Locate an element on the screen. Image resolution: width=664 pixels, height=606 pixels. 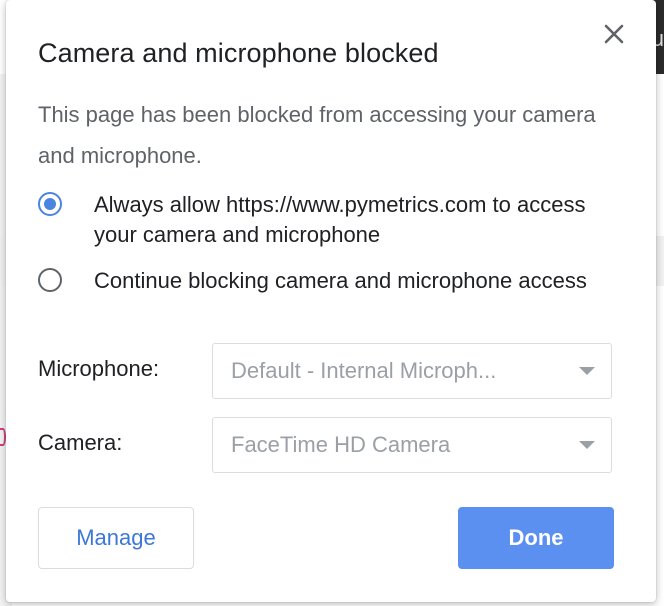
camera-select-value: FaceTime HD Camera is located at coordinates (341, 444).